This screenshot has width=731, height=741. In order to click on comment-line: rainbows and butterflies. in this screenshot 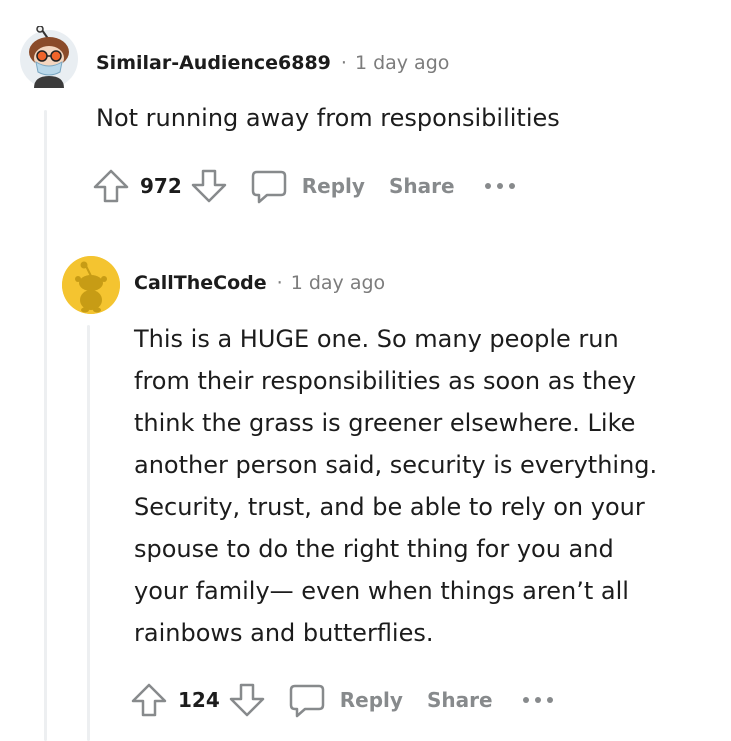, I will do `click(284, 633)`.